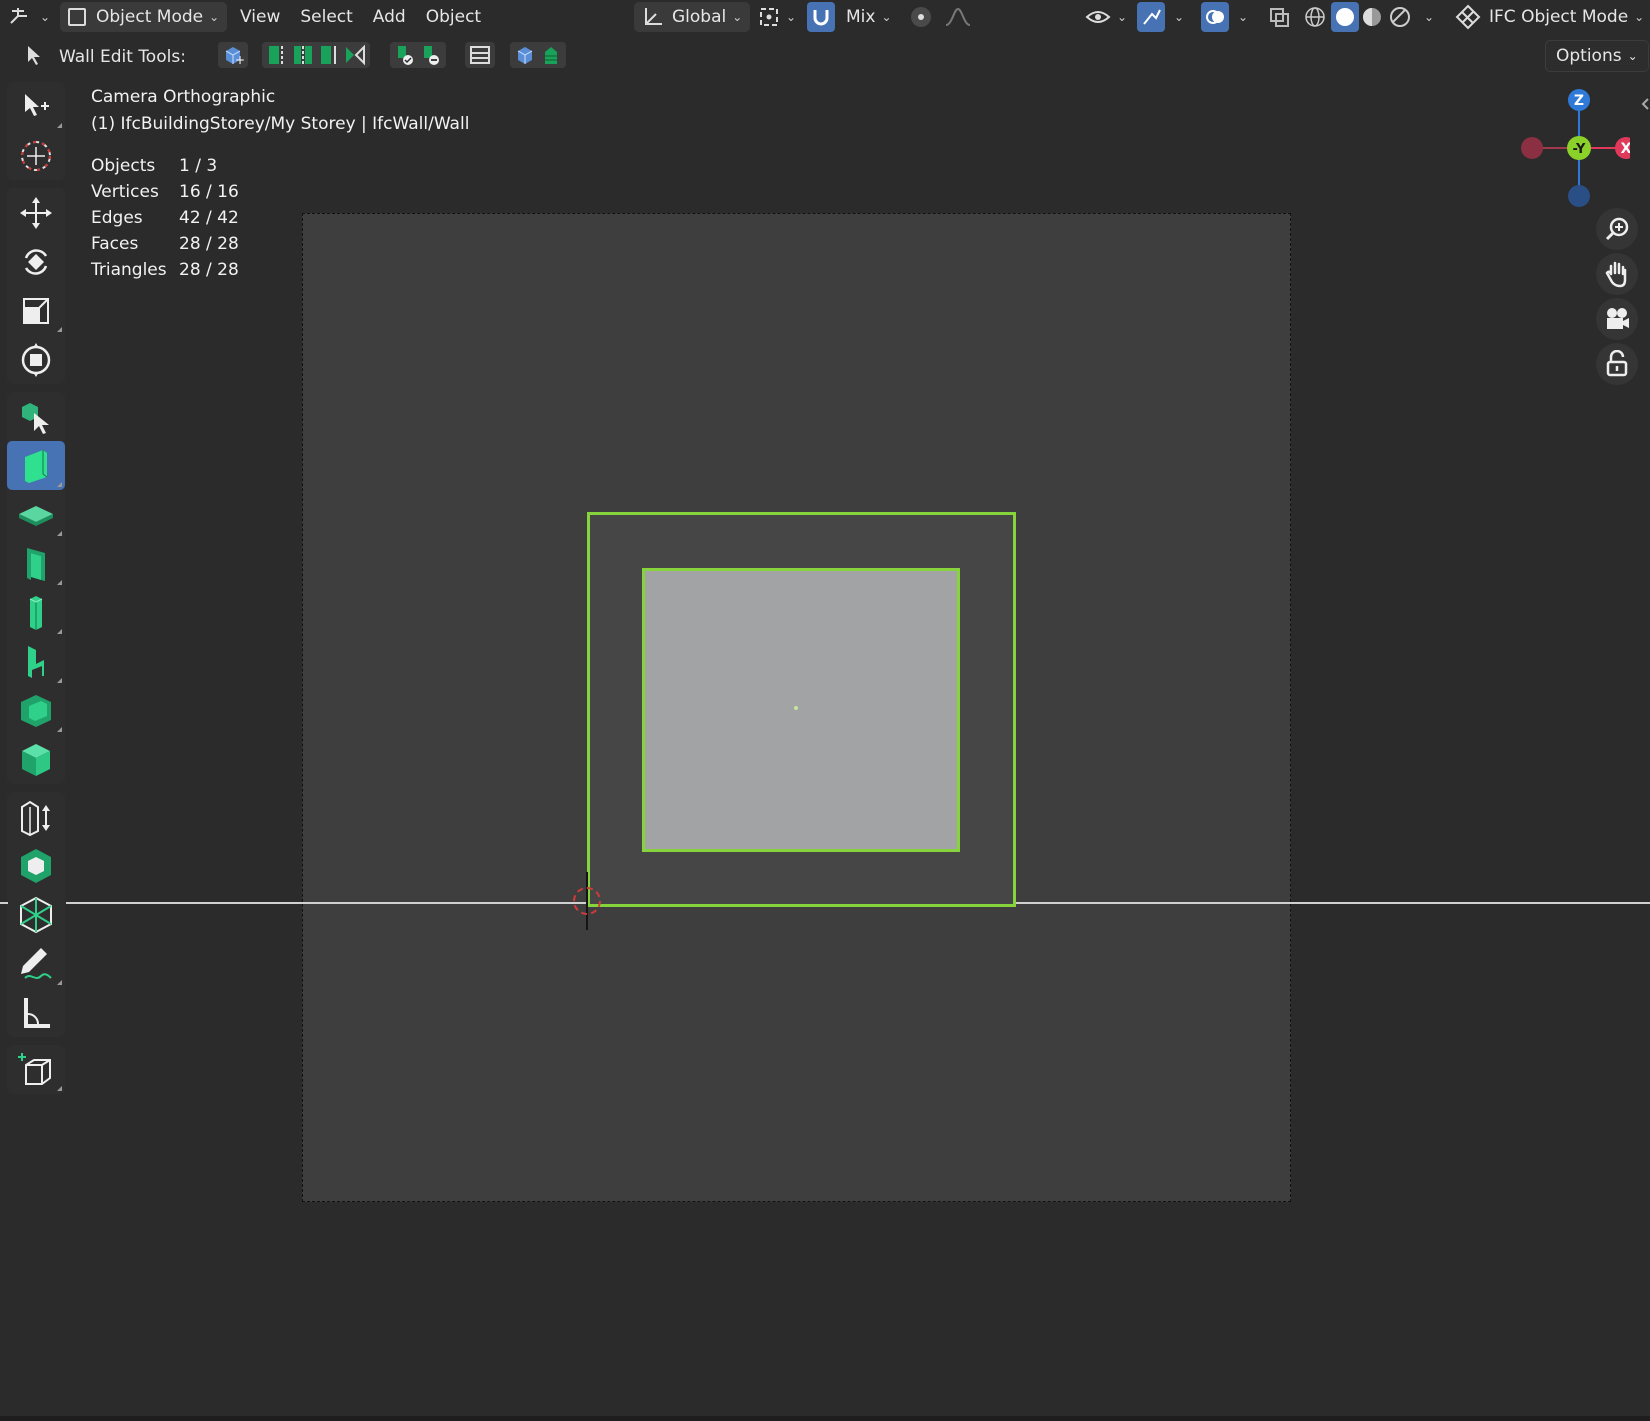 This screenshot has width=1650, height=1421. I want to click on proportional-edit-toggle, so click(921, 17).